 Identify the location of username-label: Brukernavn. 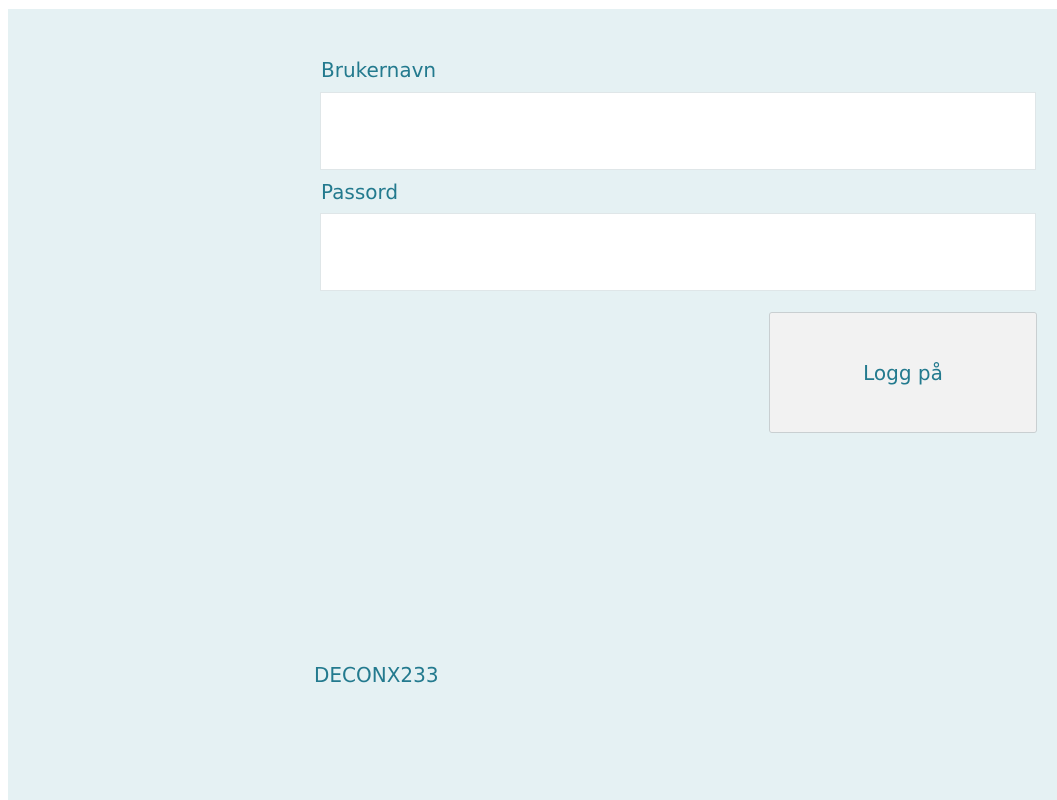
(379, 70).